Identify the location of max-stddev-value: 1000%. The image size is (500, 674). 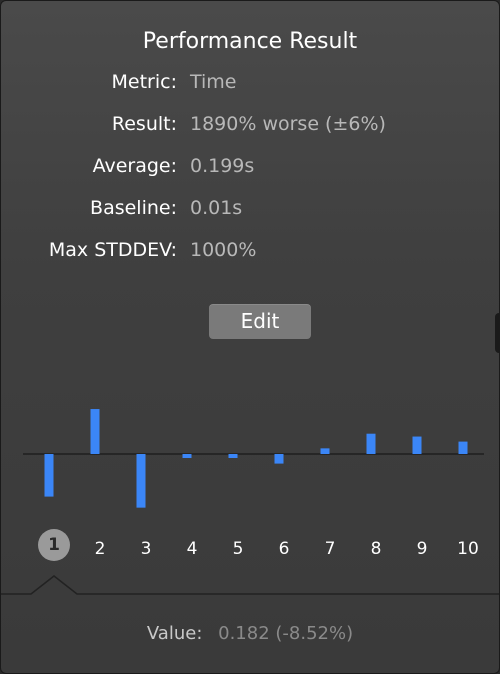
(223, 250).